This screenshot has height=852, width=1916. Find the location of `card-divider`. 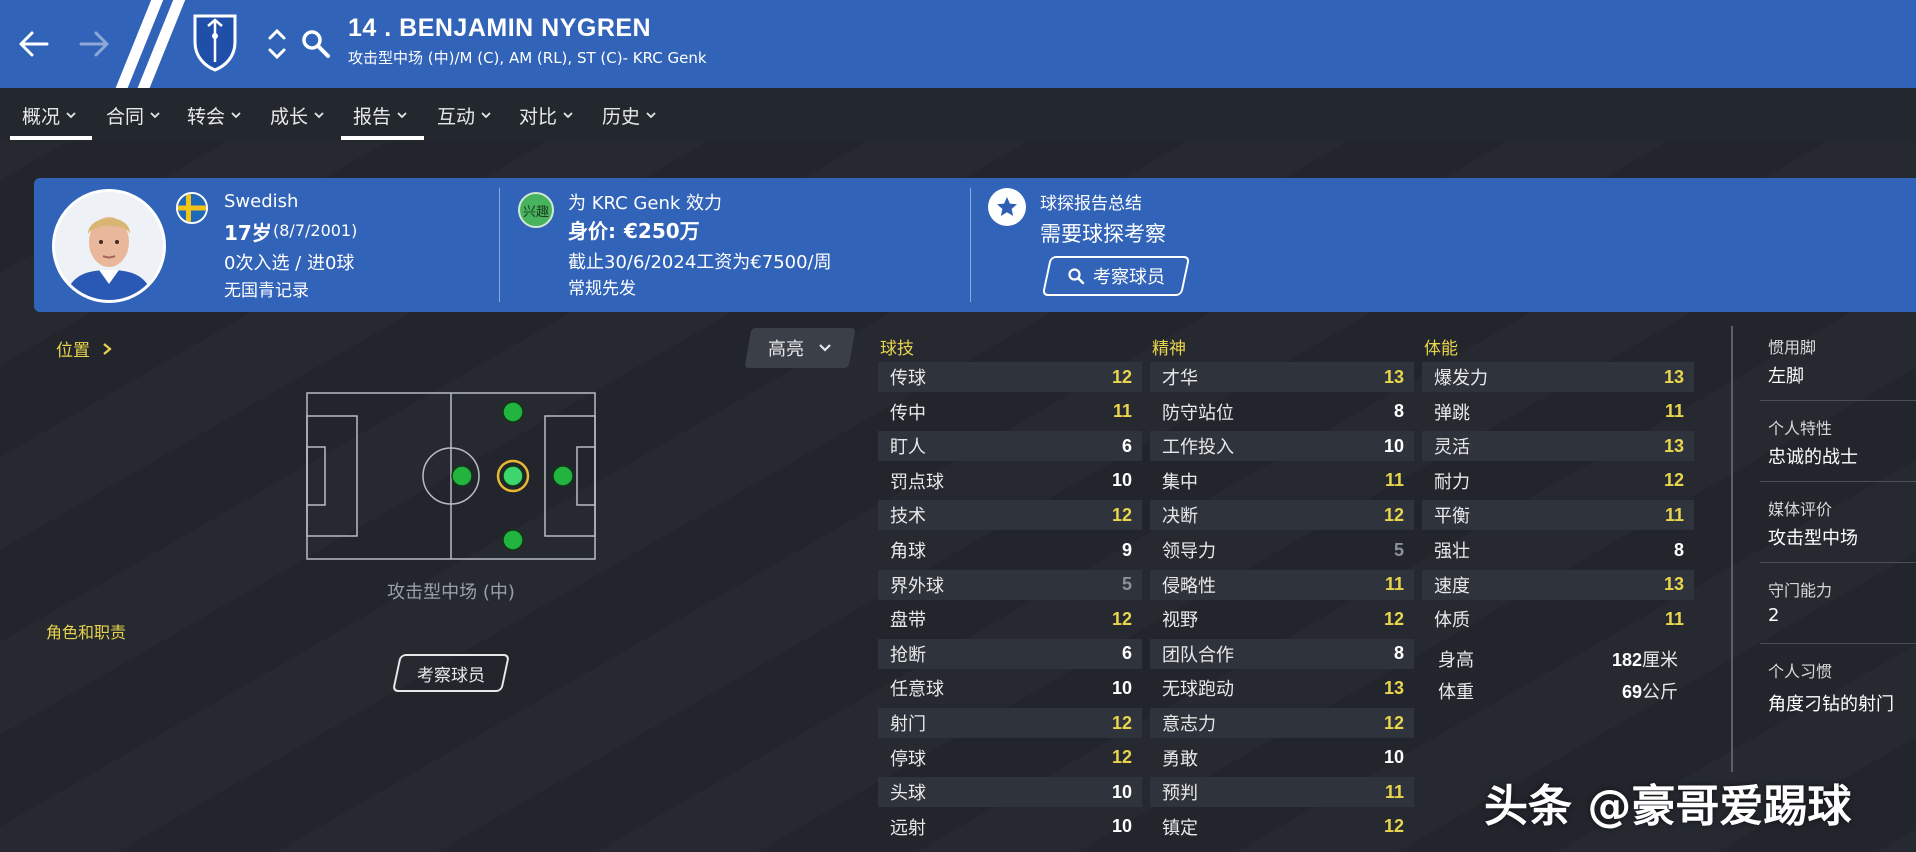

card-divider is located at coordinates (499, 245).